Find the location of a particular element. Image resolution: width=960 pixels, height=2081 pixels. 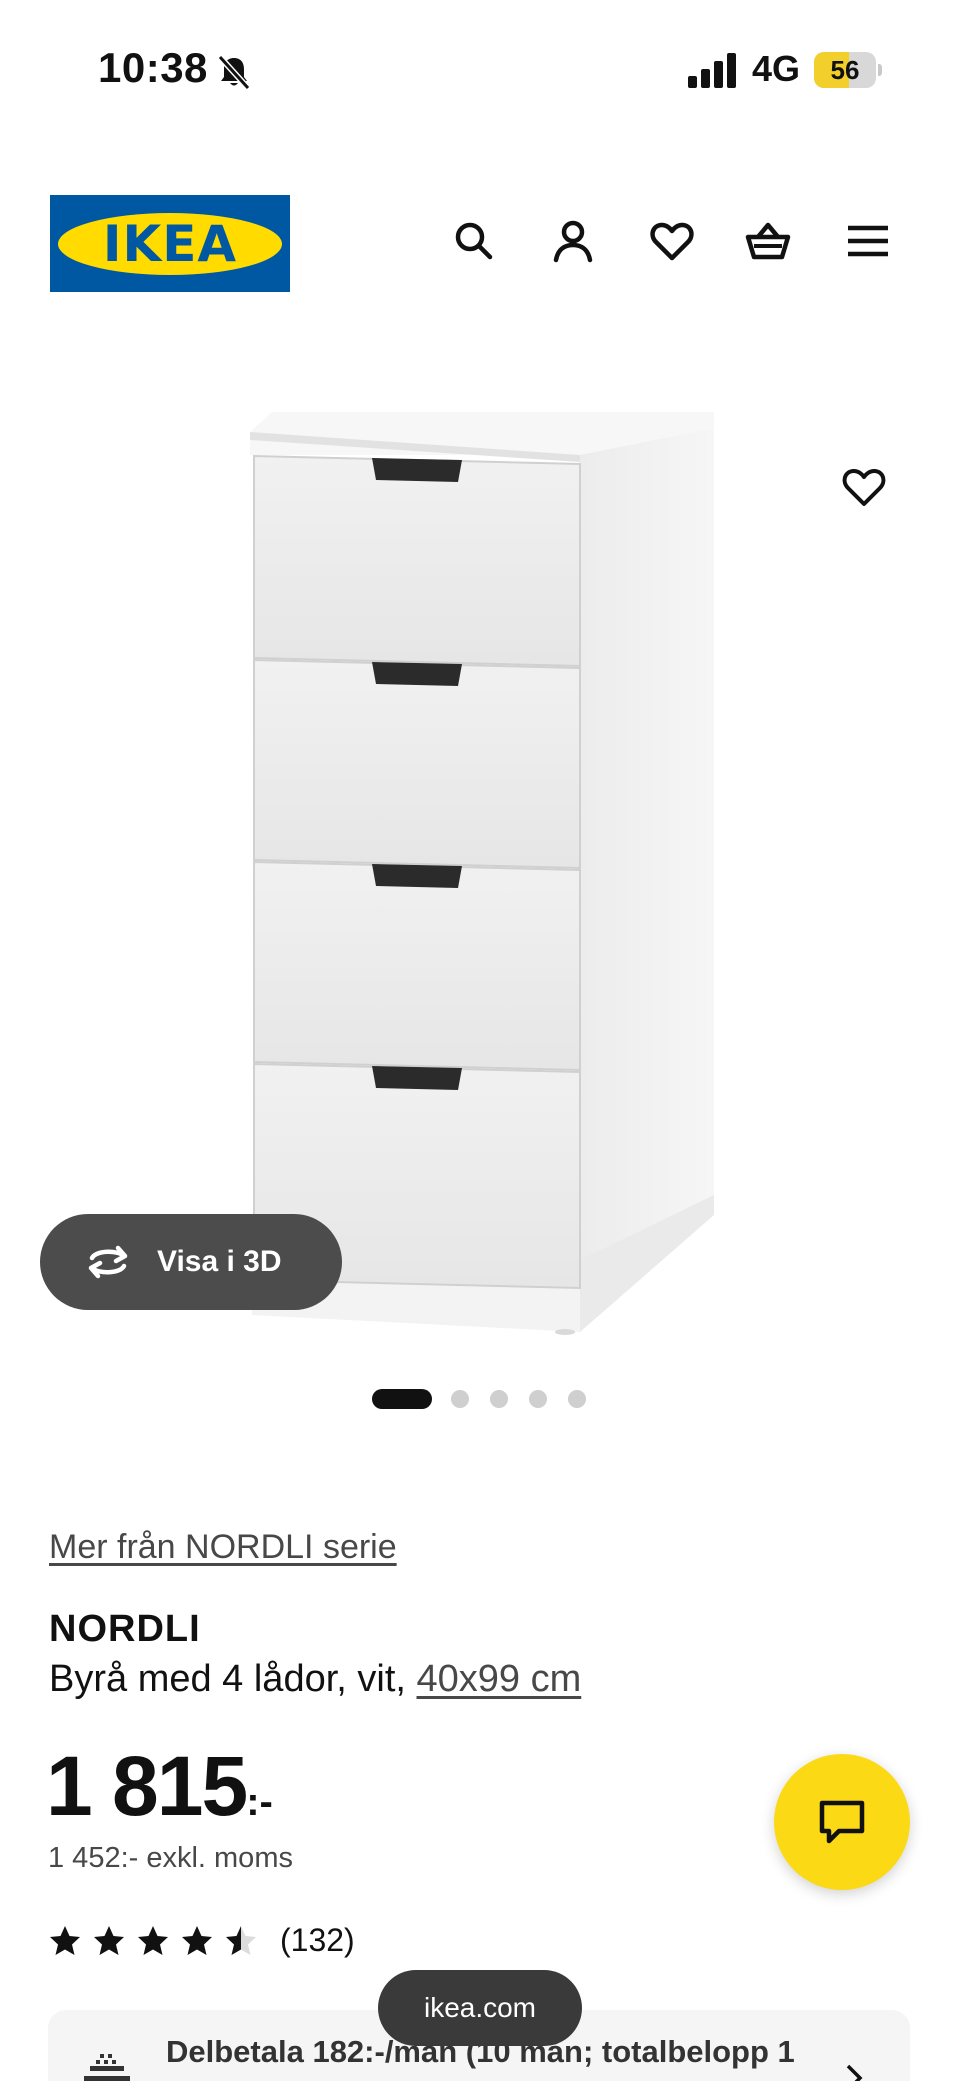

price-suffix: :- is located at coordinates (259, 1802).